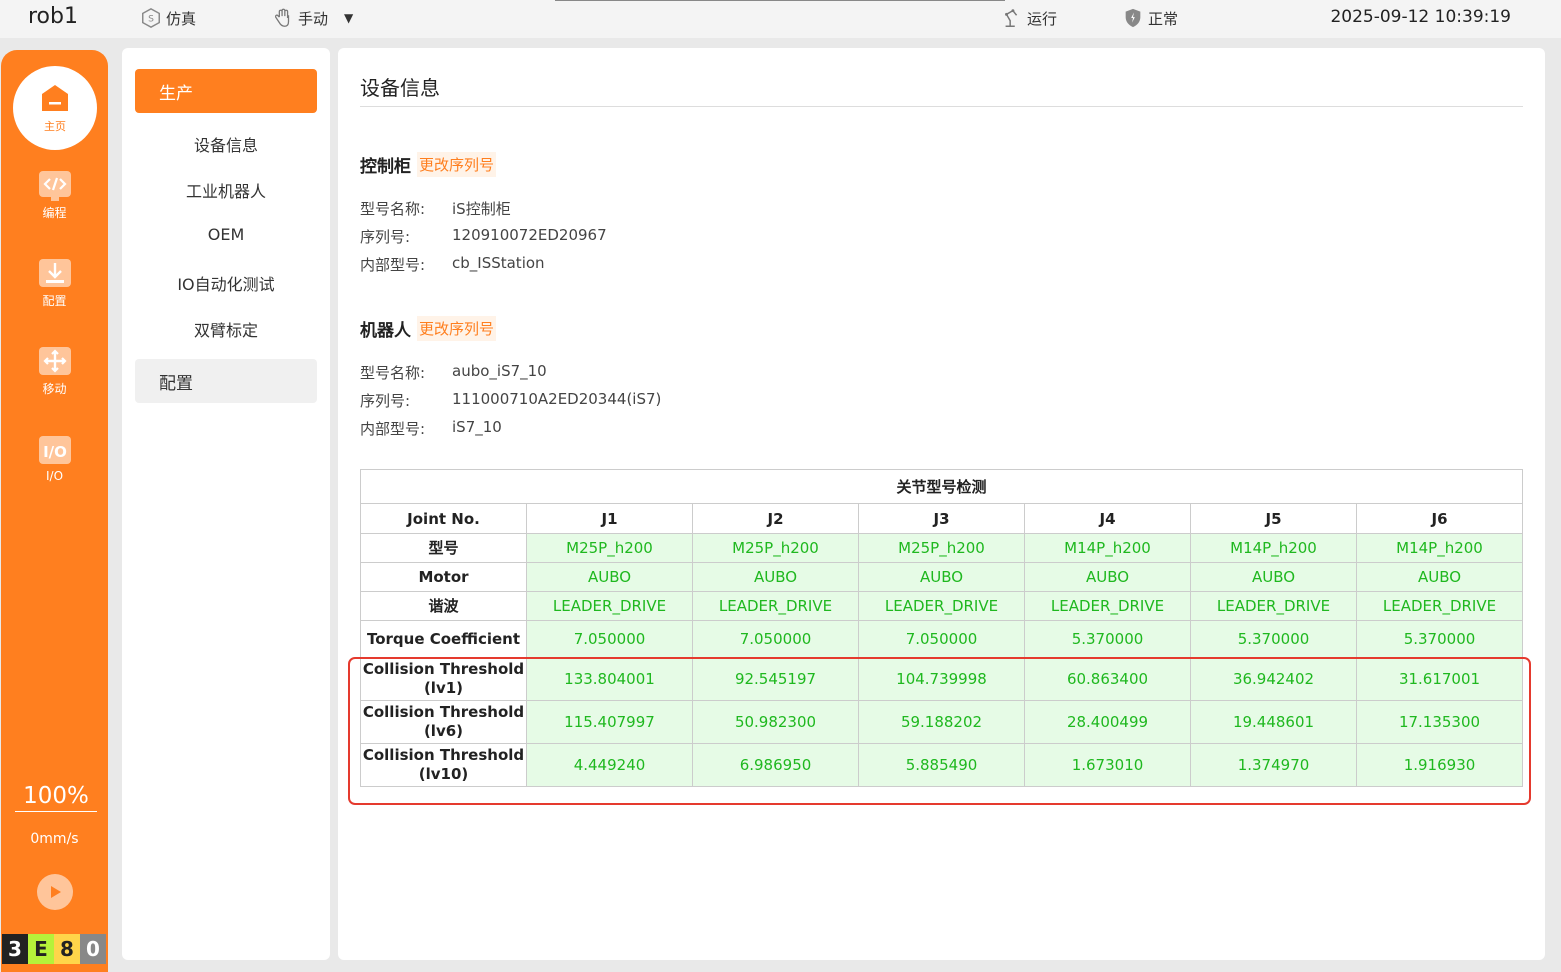  Describe the element at coordinates (54, 301) in the screenshot. I see `nav-config-label: 配置` at that location.